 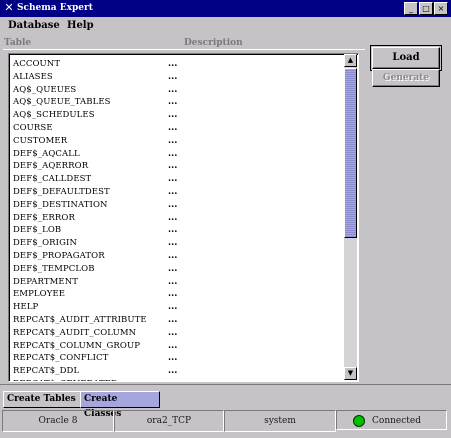 What do you see at coordinates (46, 281) in the screenshot?
I see `table-name: DEPARTMENT` at bounding box center [46, 281].